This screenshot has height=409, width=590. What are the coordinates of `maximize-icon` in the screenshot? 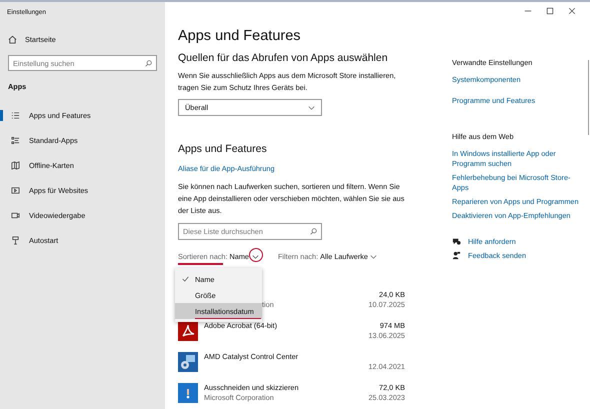 It's located at (550, 11).